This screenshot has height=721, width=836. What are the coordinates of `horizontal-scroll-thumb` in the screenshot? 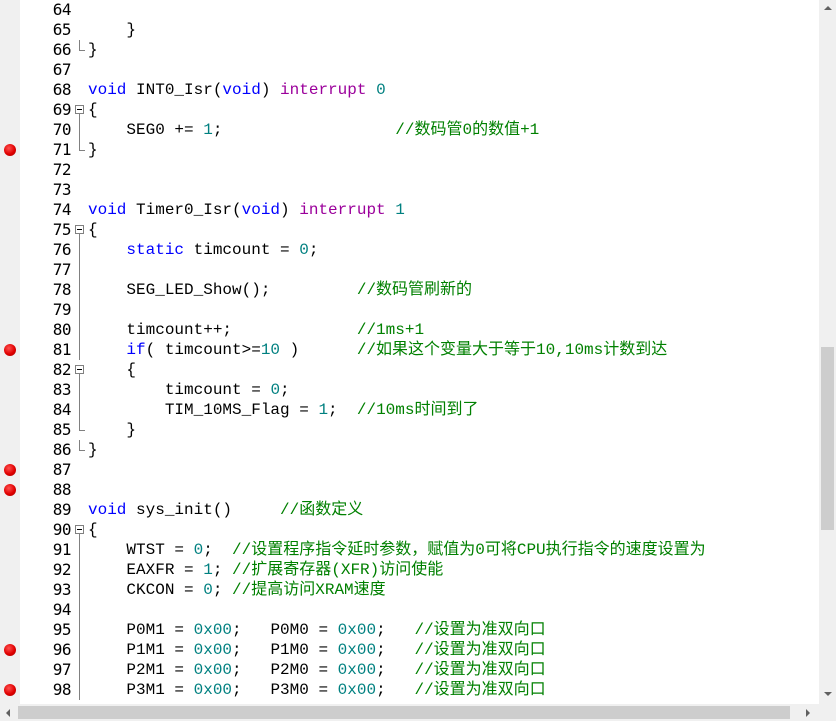 It's located at (404, 712).